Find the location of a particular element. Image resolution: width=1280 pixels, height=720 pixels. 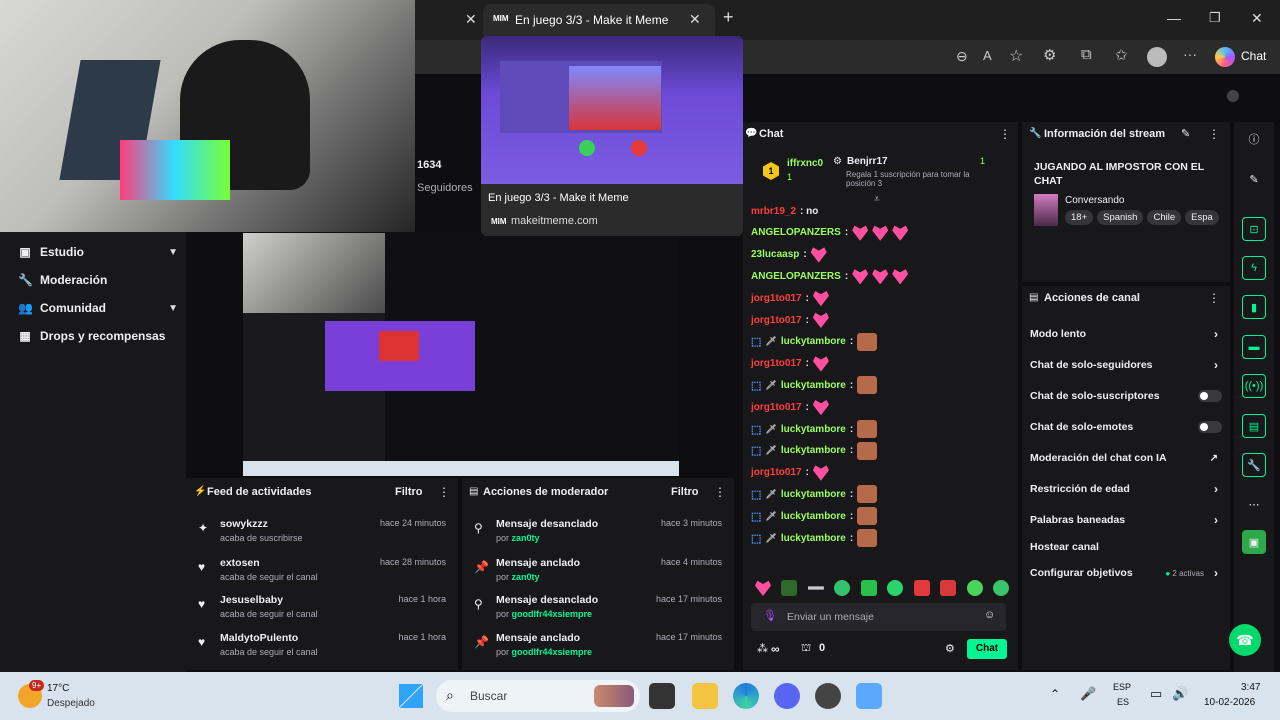

action-ai-moderation: Moderación del chat con IA ↗ is located at coordinates (1126, 458).